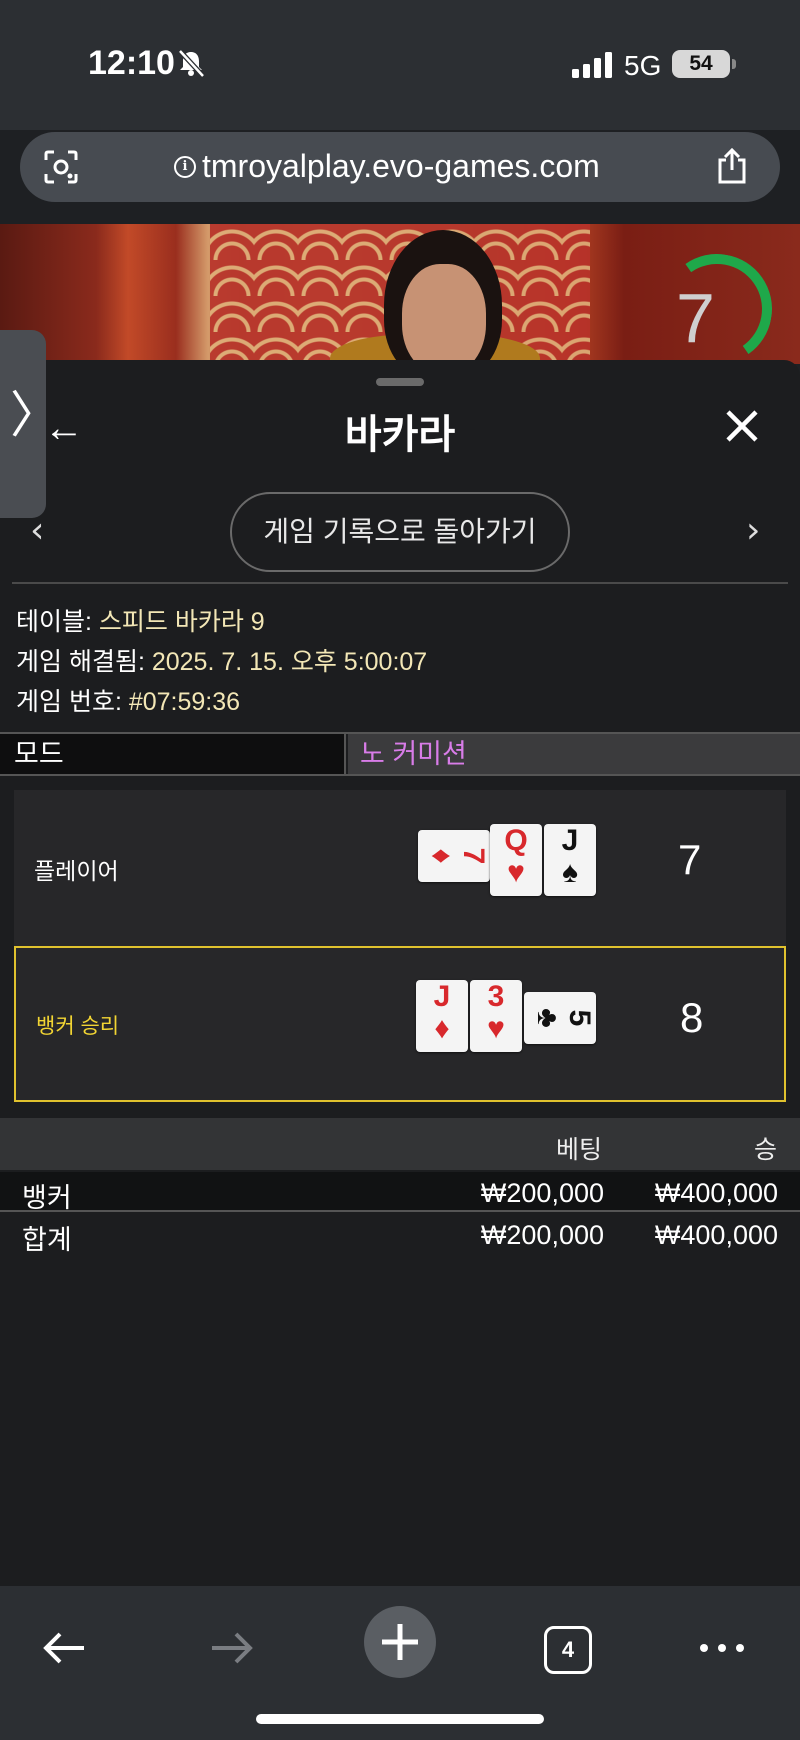  Describe the element at coordinates (579, 1018) in the screenshot. I see `card-rank: 5` at that location.